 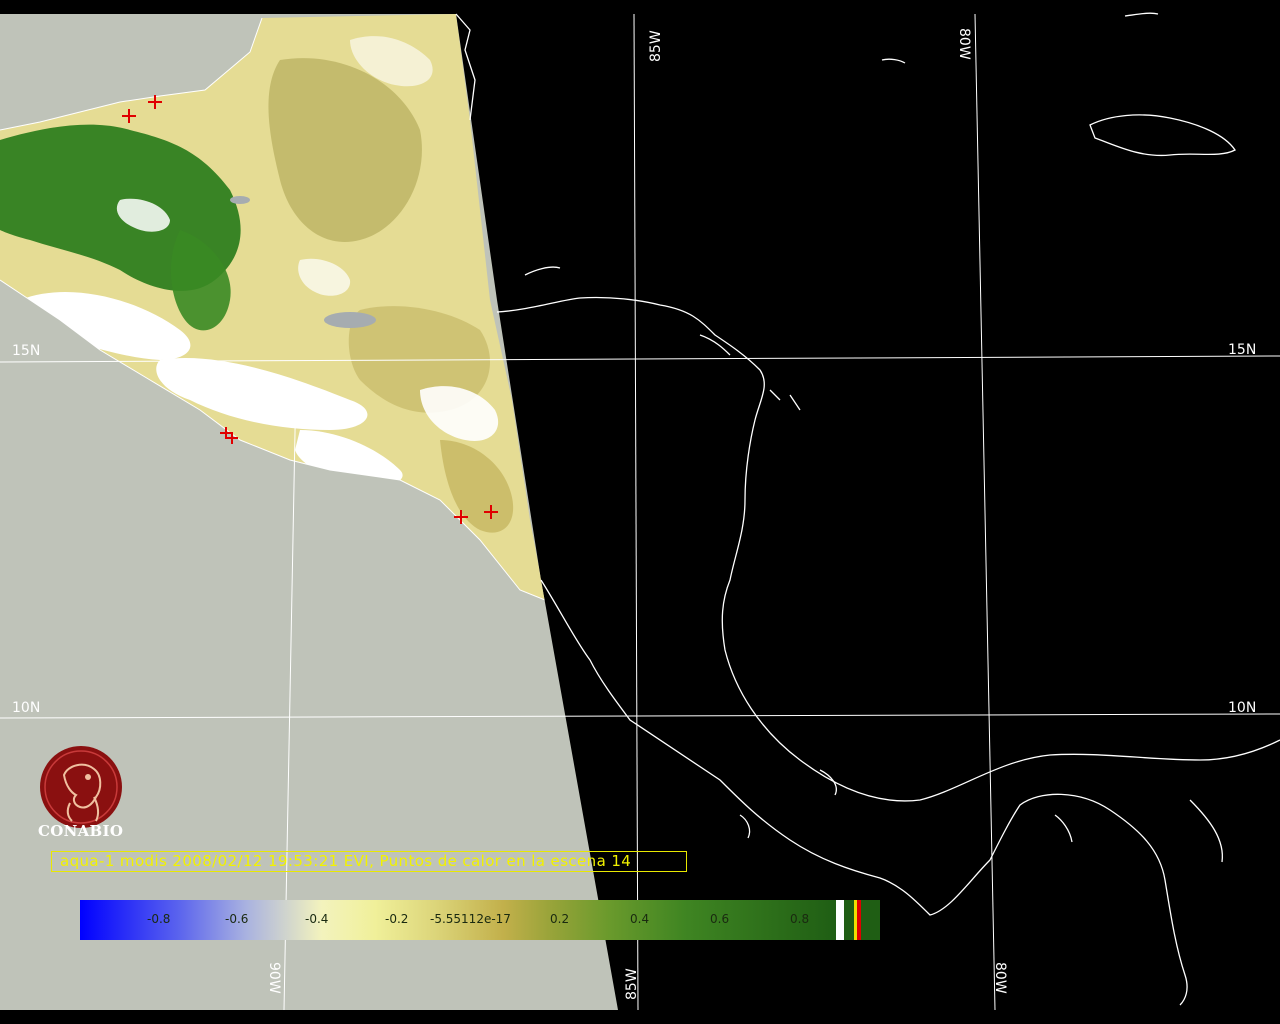 What do you see at coordinates (720, 919) in the screenshot?
I see `colorbar-tick: 0.6` at bounding box center [720, 919].